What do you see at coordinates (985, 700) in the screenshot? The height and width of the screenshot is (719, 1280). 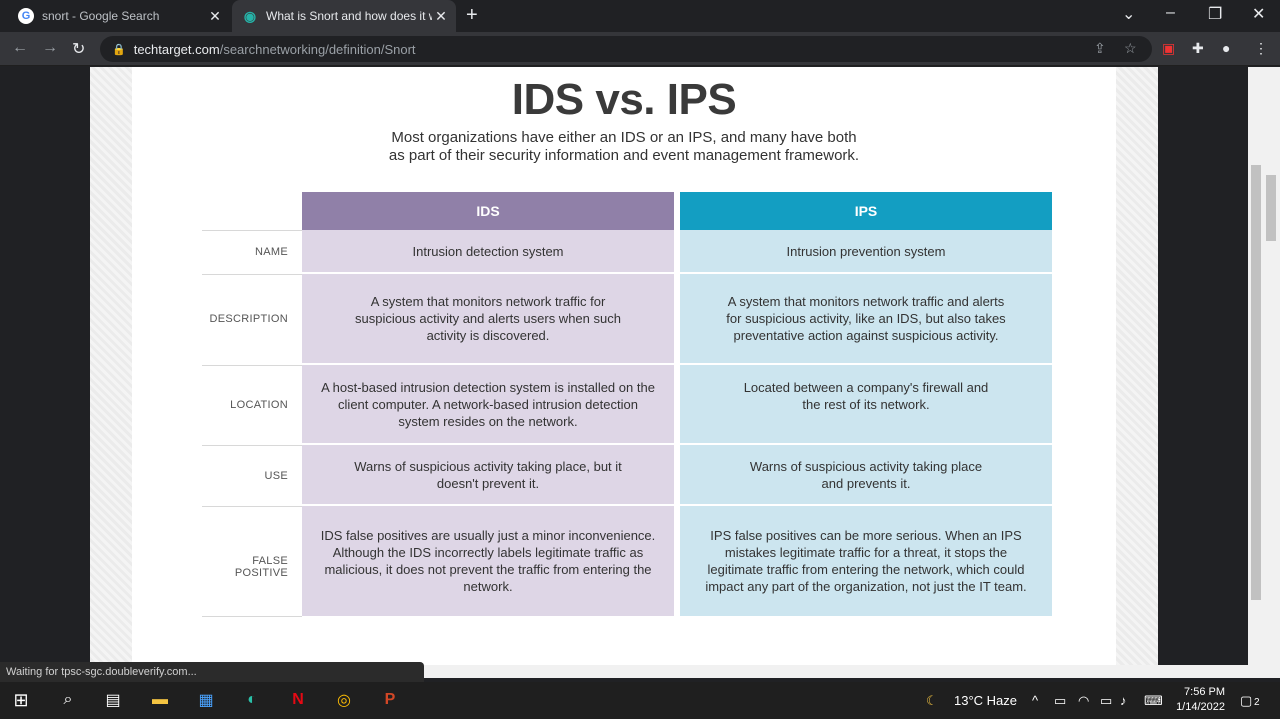 I see `weather-text: 13°C Haze` at bounding box center [985, 700].